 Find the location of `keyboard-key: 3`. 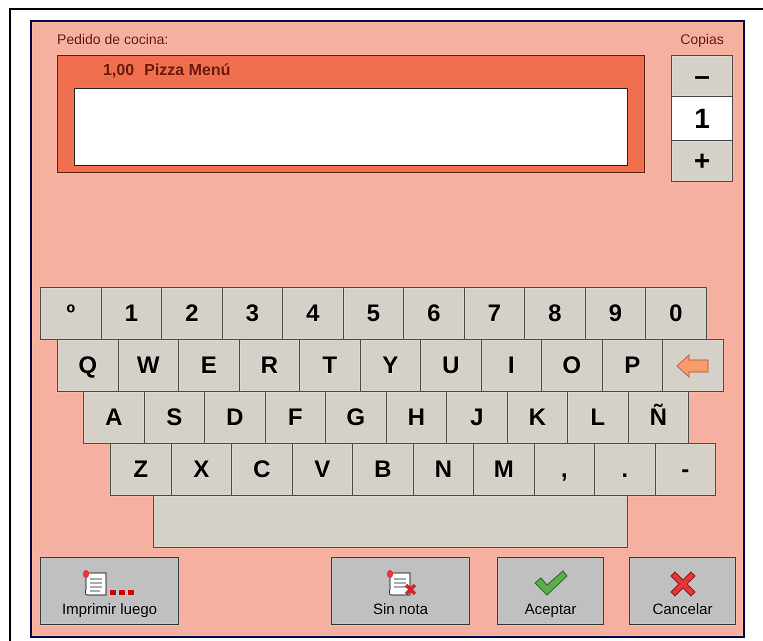

keyboard-key: 3 is located at coordinates (252, 313).